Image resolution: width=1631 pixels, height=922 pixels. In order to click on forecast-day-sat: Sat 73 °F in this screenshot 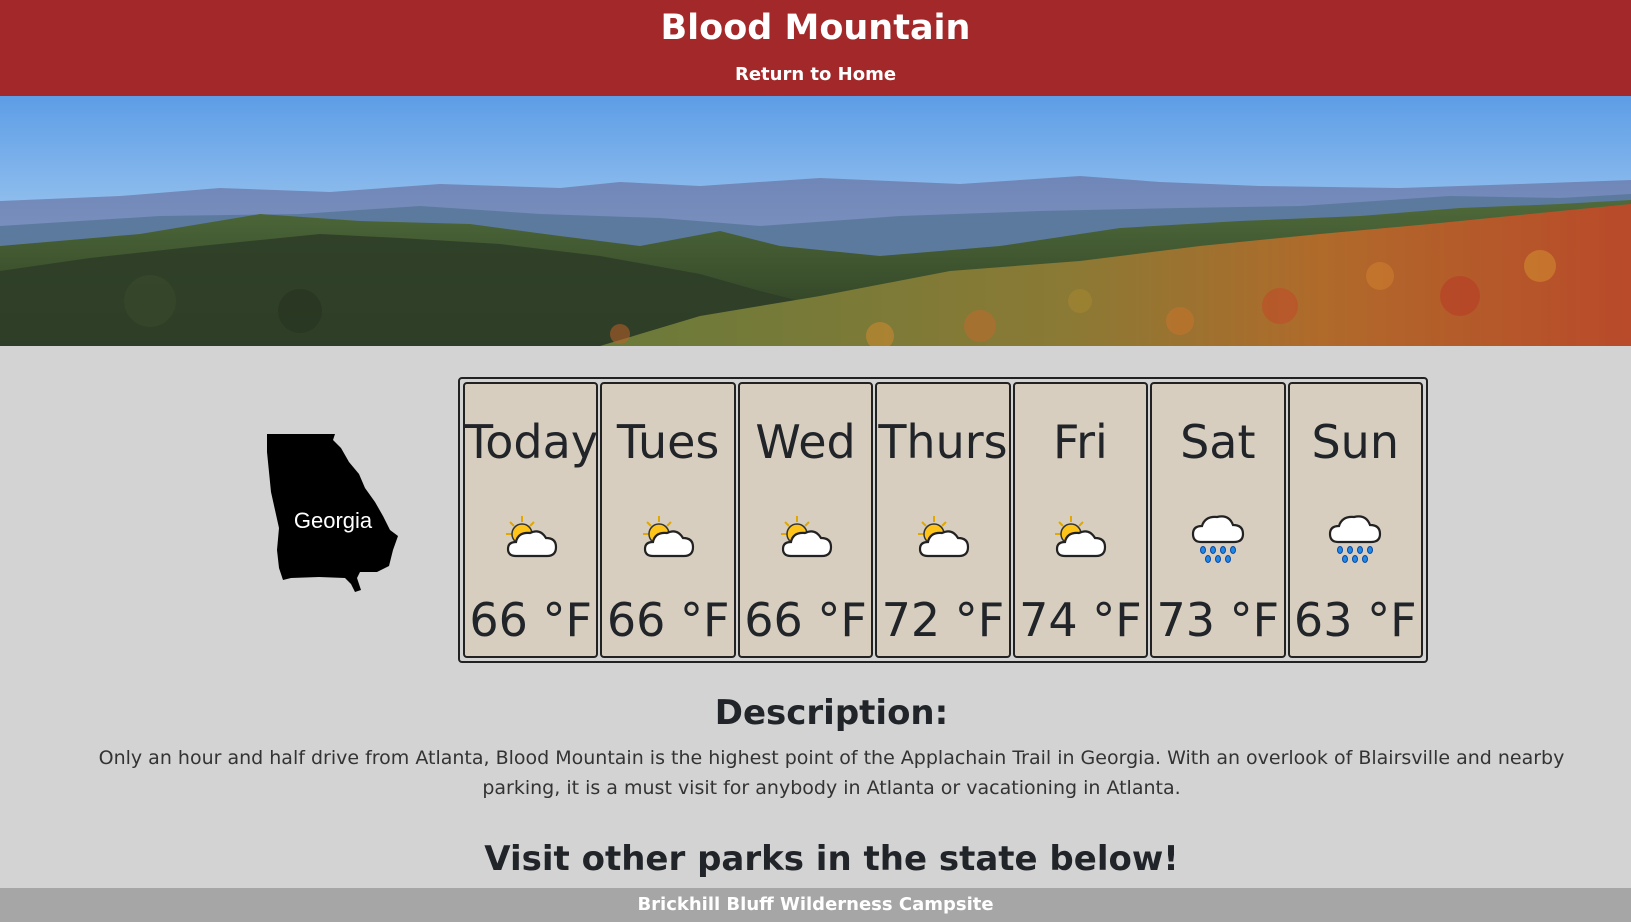, I will do `click(1218, 520)`.